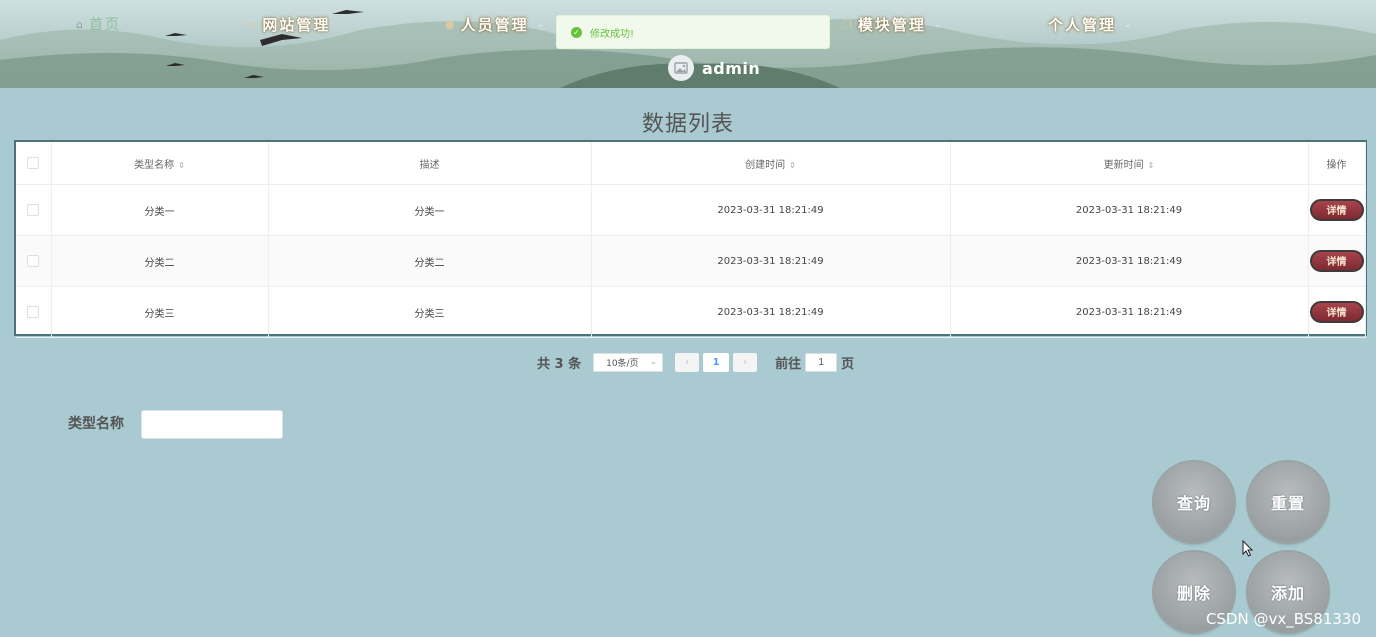 This screenshot has height=637, width=1376. What do you see at coordinates (1248, 548) in the screenshot?
I see `mouse-cursor-icon` at bounding box center [1248, 548].